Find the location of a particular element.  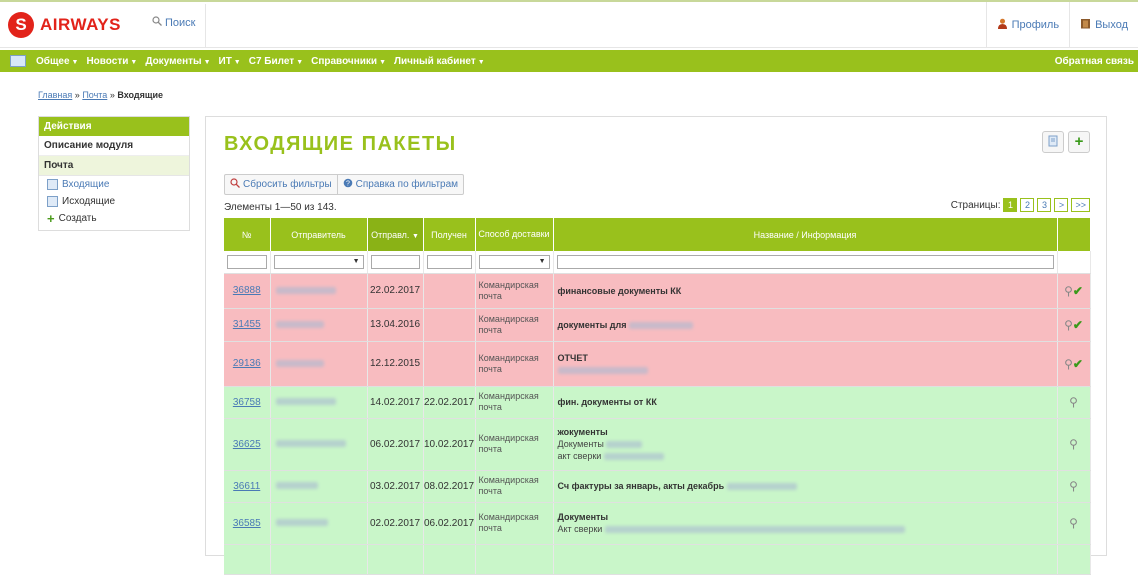

column-header-number: № is located at coordinates (247, 234).